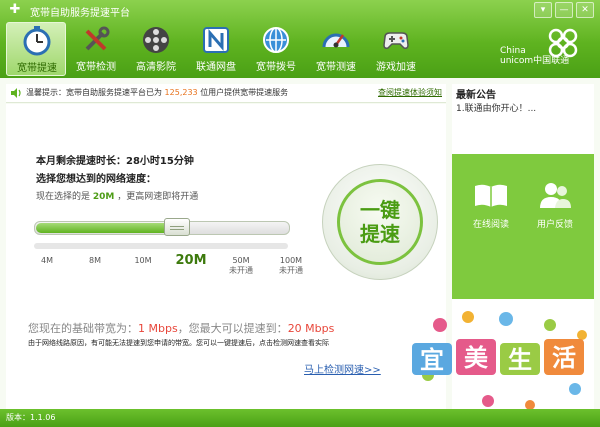  I want to click on boost-terms-link: 查阅提速体验须知, so click(410, 92).